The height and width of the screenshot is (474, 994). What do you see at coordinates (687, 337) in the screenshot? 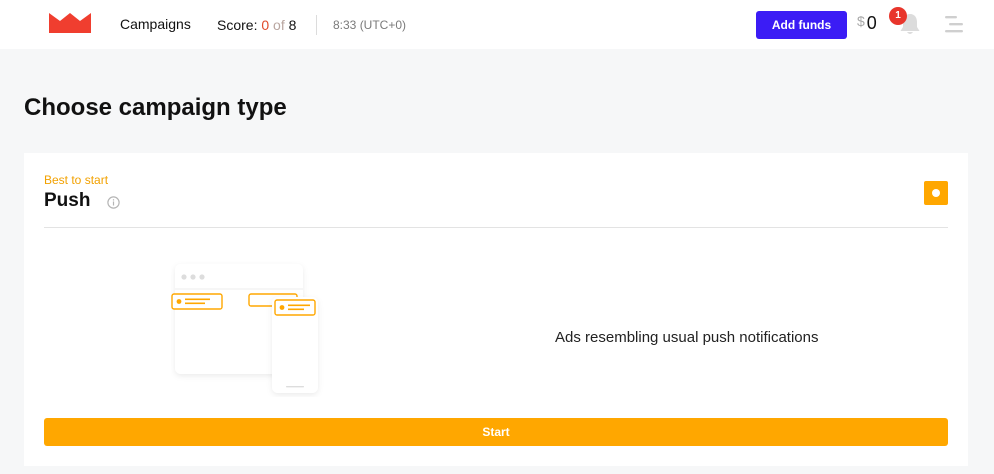
I see `campaign-description: Ads resembling usual push notifications` at bounding box center [687, 337].